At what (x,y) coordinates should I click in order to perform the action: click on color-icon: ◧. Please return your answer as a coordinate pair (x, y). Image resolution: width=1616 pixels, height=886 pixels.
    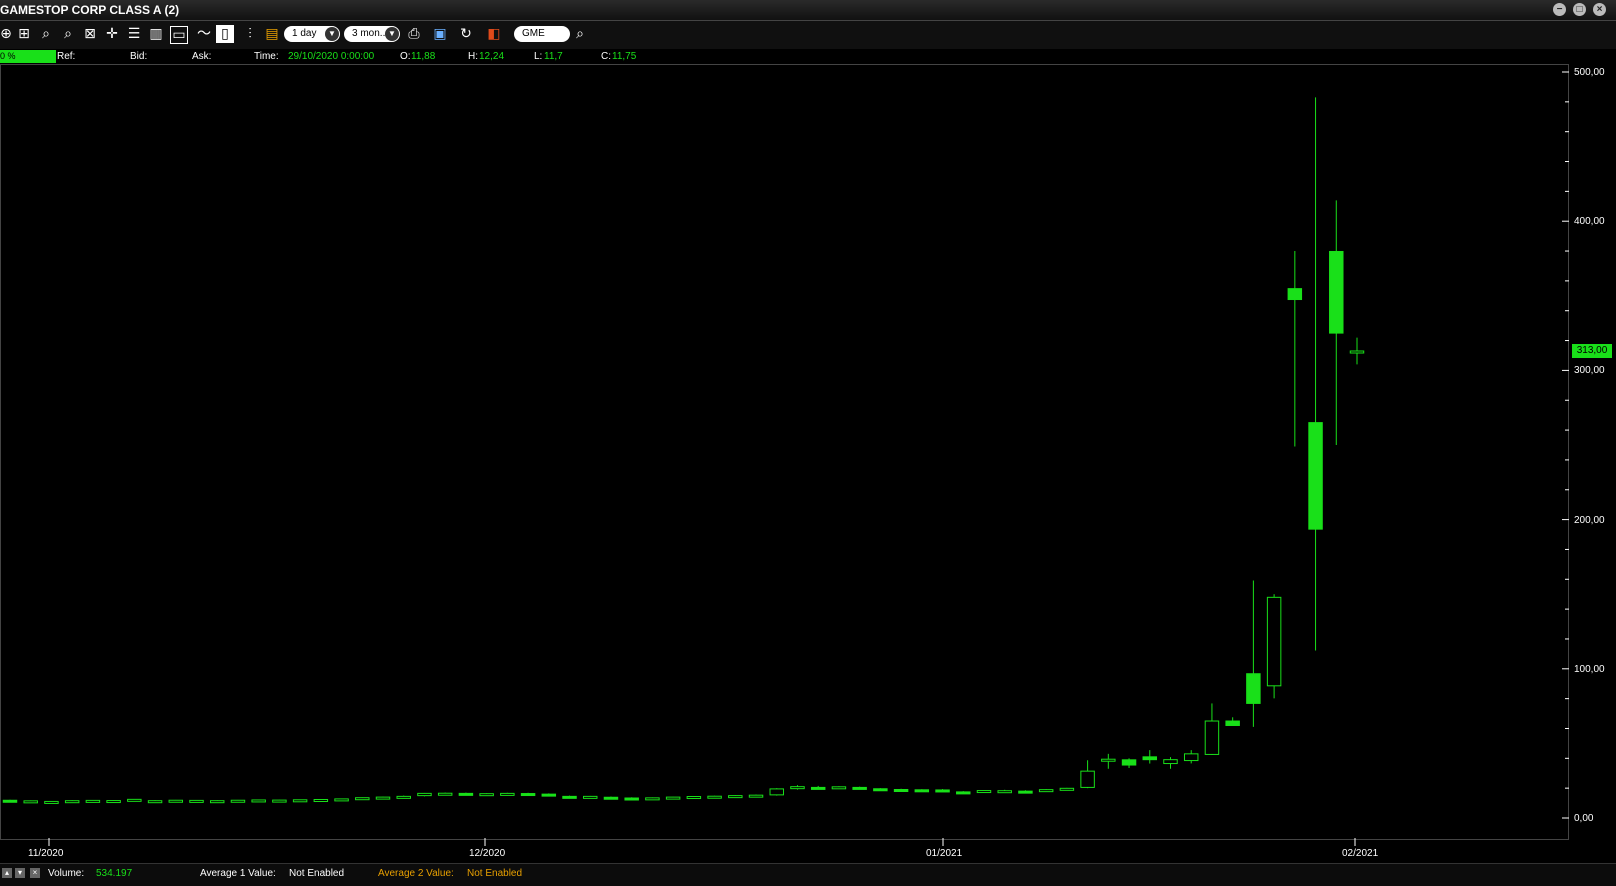
    Looking at the image, I should click on (494, 34).